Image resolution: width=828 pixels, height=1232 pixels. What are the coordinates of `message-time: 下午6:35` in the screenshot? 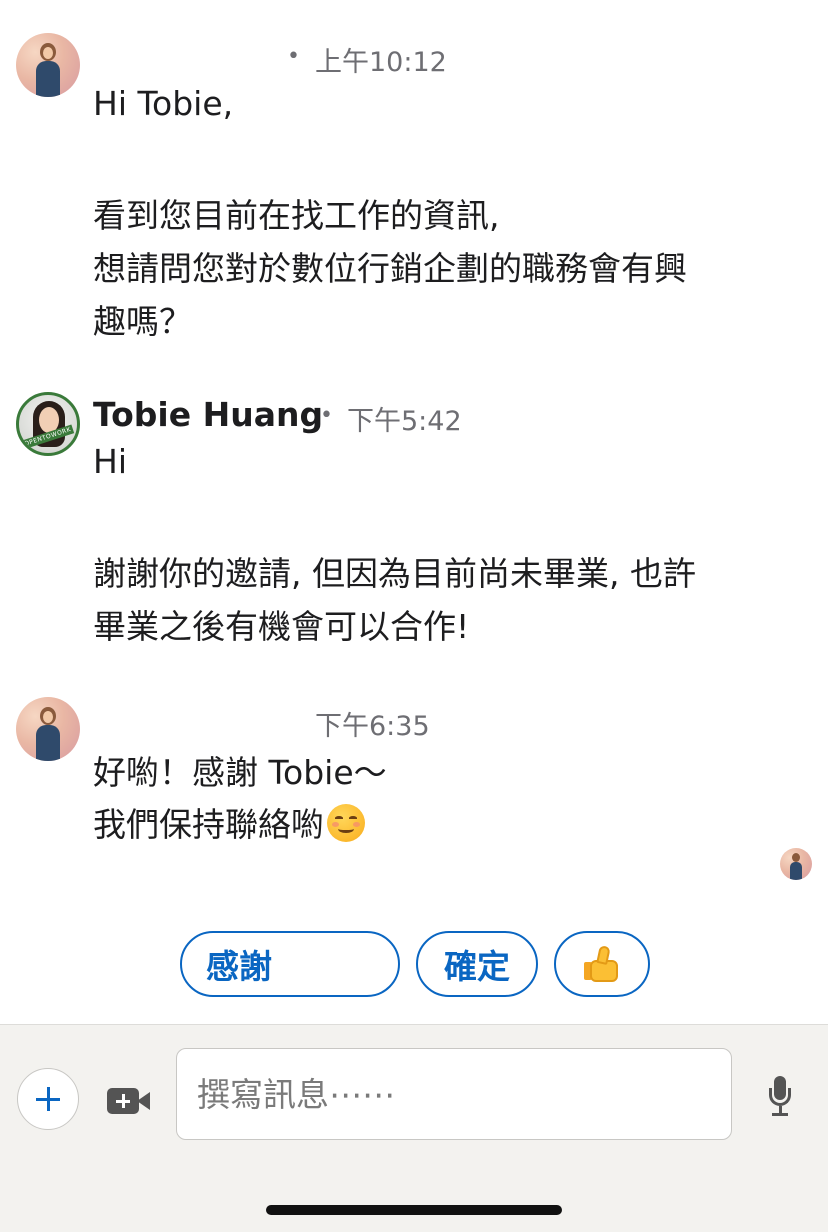 It's located at (372, 726).